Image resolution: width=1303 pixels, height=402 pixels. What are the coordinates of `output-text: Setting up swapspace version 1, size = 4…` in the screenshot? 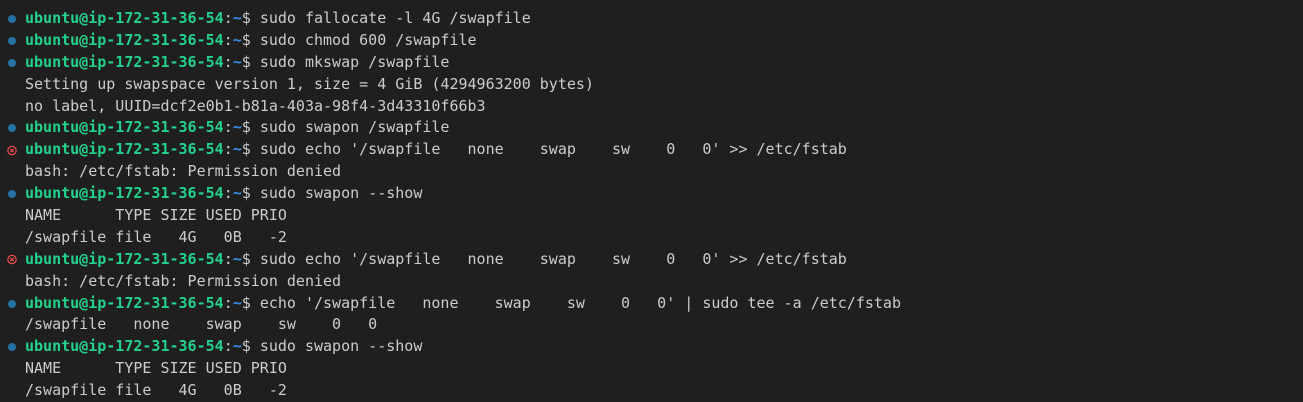 It's located at (309, 83).